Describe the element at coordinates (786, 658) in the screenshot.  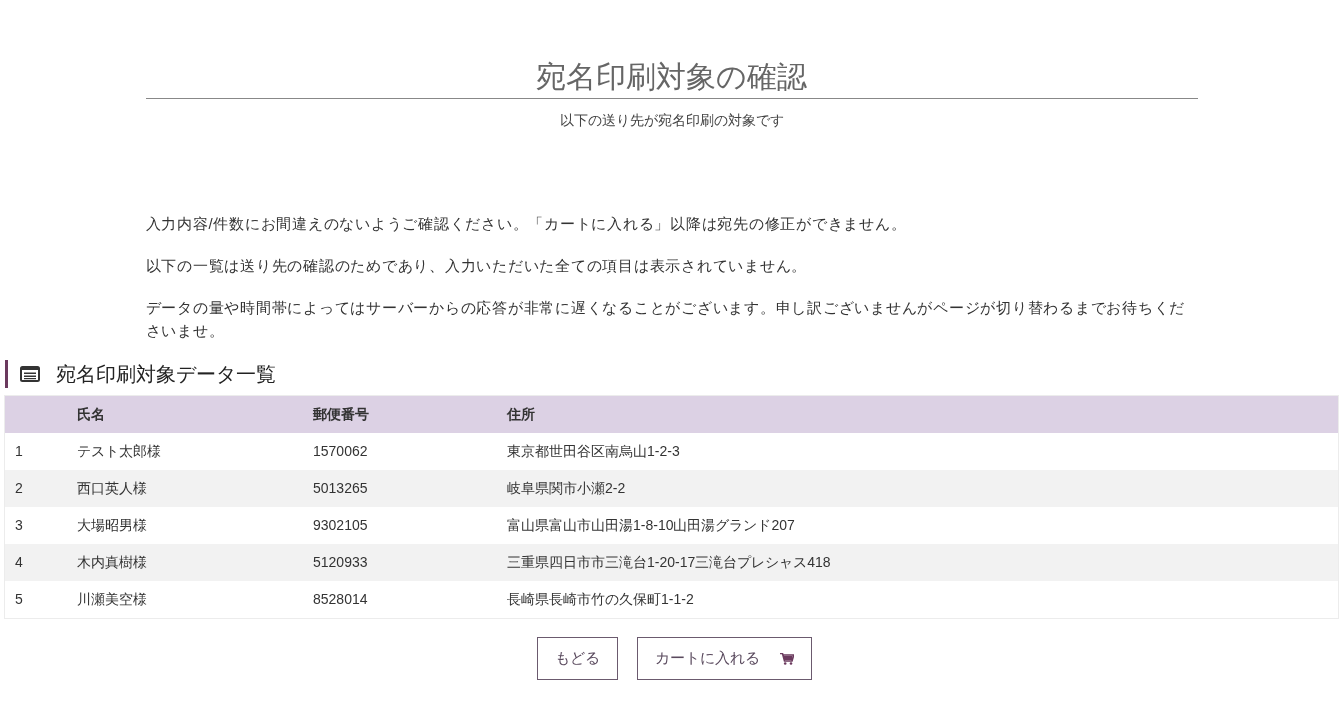
I see `cart-icon` at that location.